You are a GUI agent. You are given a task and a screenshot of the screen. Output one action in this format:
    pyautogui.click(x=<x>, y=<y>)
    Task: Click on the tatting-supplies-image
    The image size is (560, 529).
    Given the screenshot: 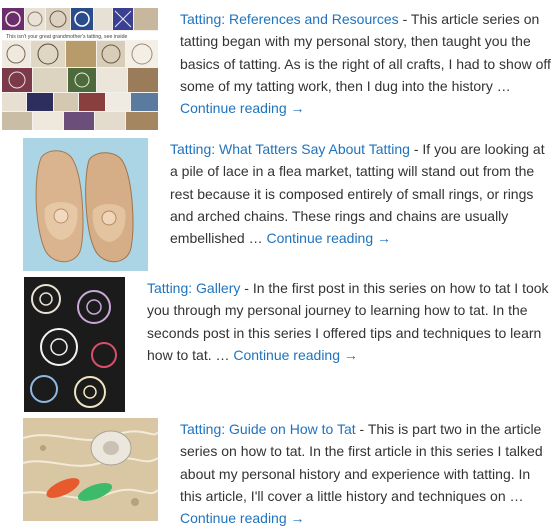 What is the action you would take?
    pyautogui.click(x=90, y=469)
    